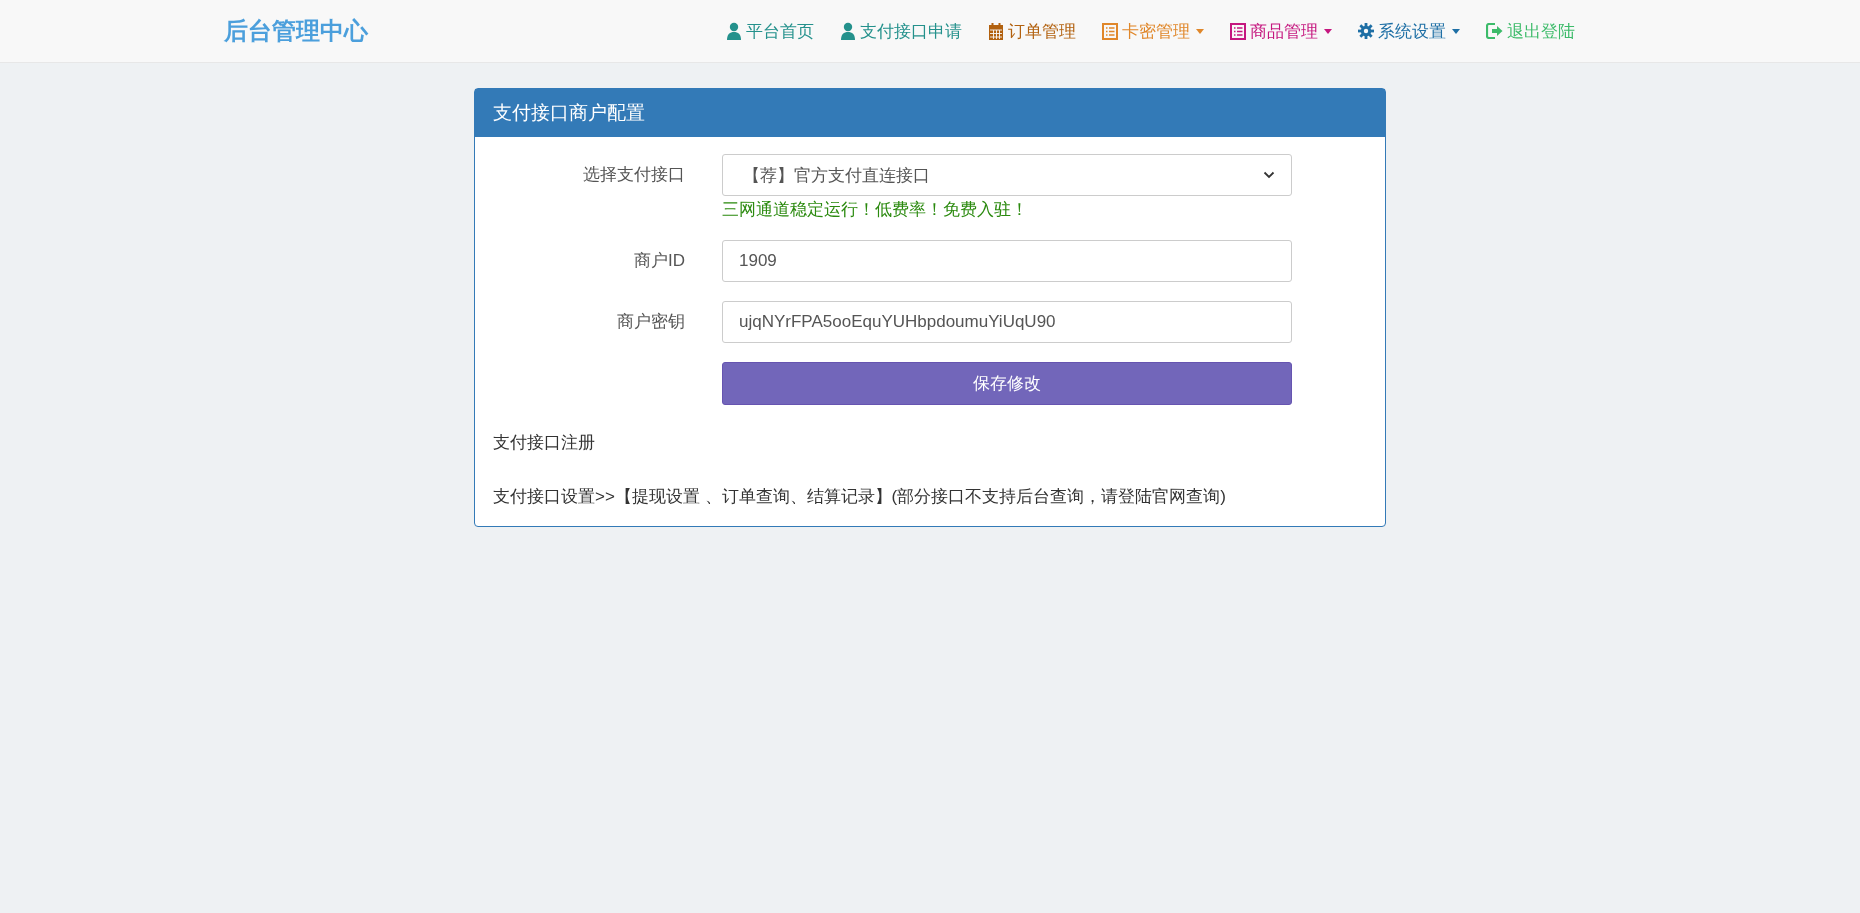 This screenshot has height=913, width=1860. Describe the element at coordinates (1281, 31) in the screenshot. I see `nav-link: 商品管理` at that location.